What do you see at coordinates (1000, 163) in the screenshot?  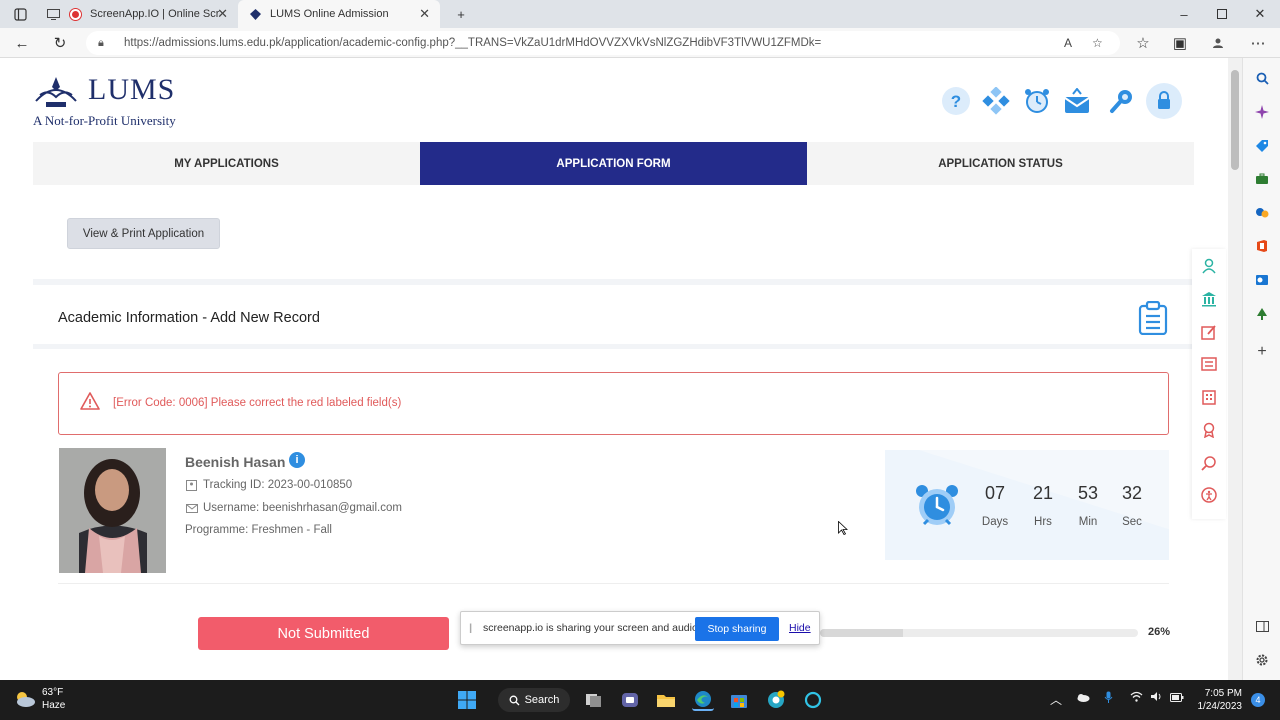 I see `tab-application-status: APPLICATION STATUS` at bounding box center [1000, 163].